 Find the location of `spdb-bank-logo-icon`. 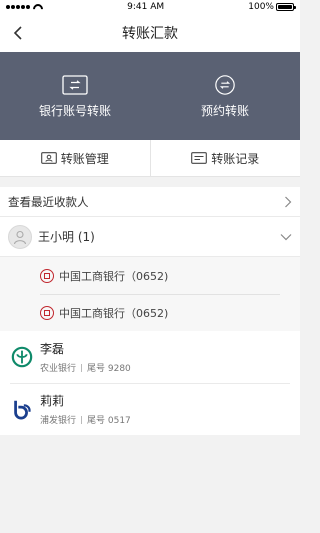

spdb-bank-logo-icon is located at coordinates (22, 409).